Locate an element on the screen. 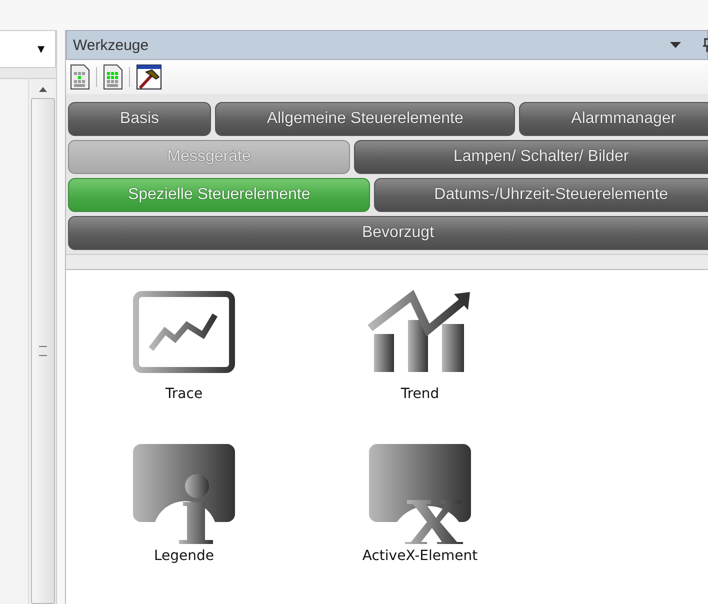  tab: Spezielle Steuerelemente is located at coordinates (219, 195).